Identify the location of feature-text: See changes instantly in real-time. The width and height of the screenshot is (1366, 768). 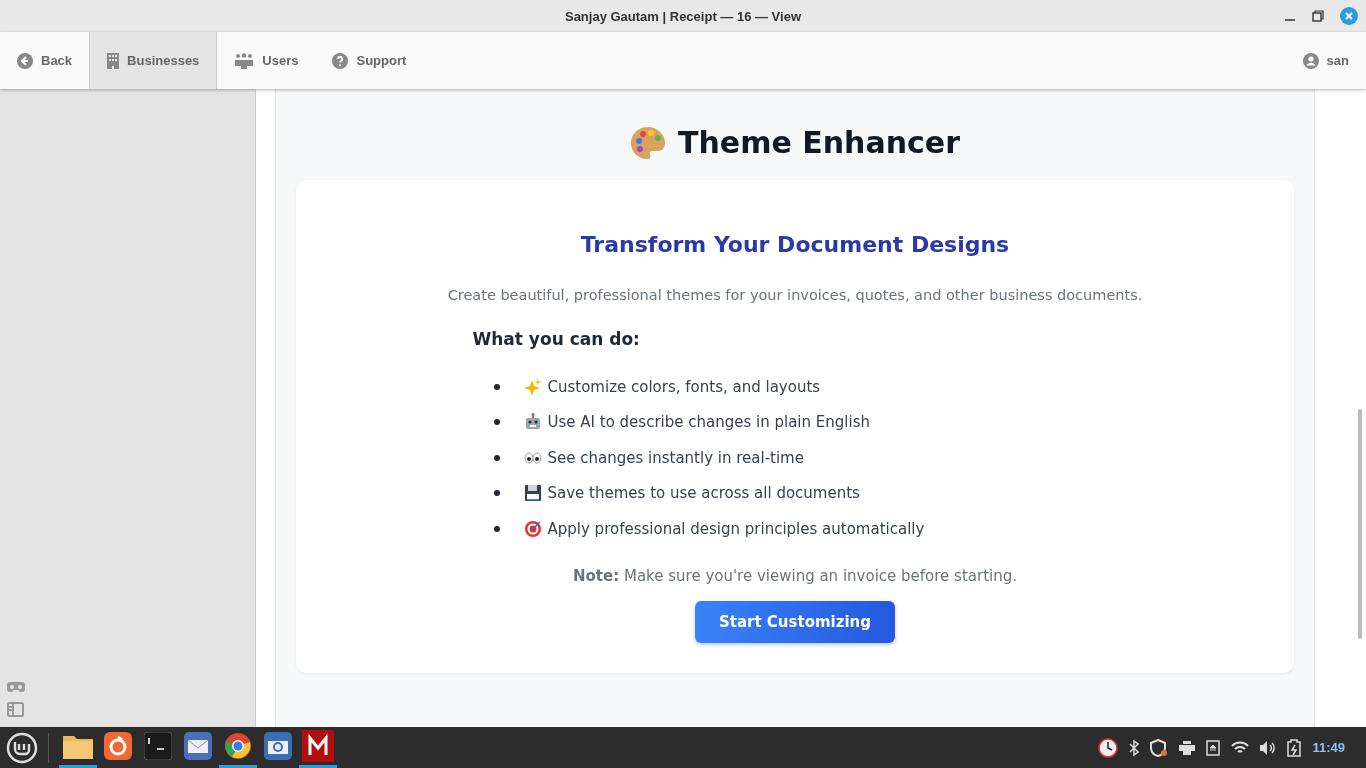
(675, 457).